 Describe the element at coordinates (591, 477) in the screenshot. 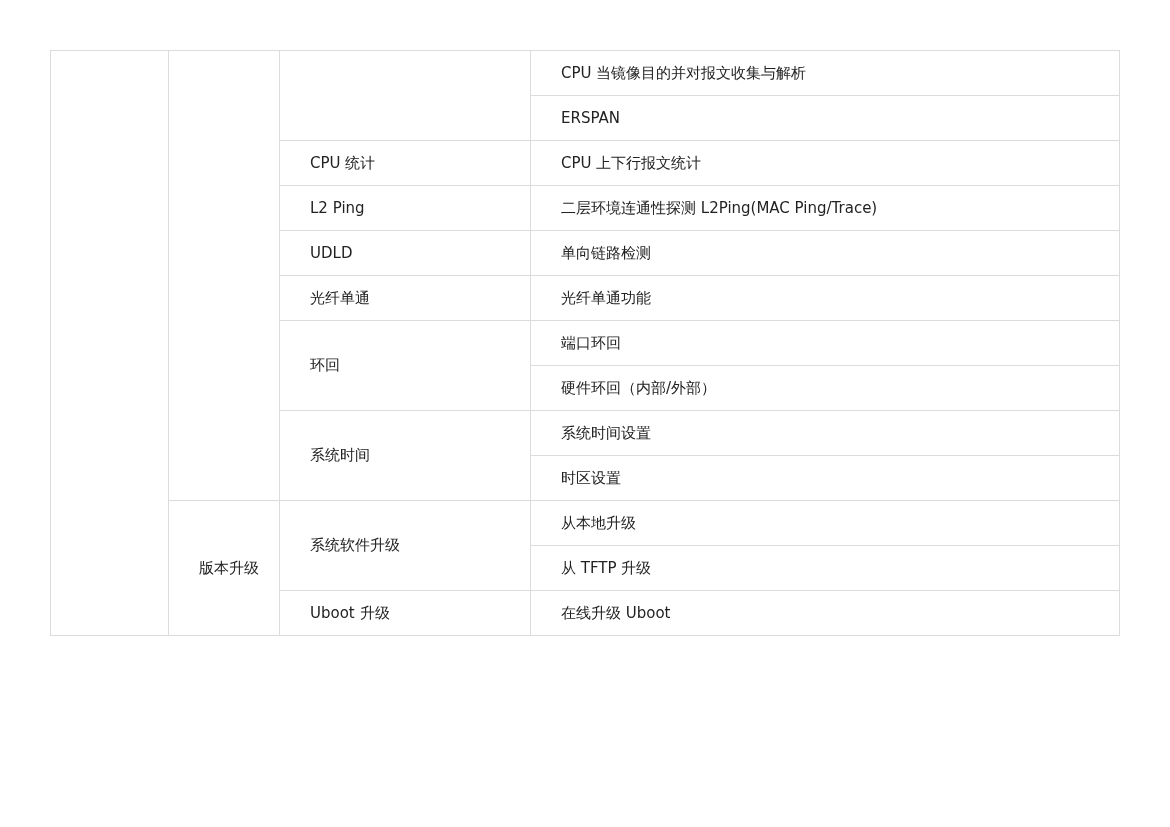

I see `function-cell: 时区设置` at that location.